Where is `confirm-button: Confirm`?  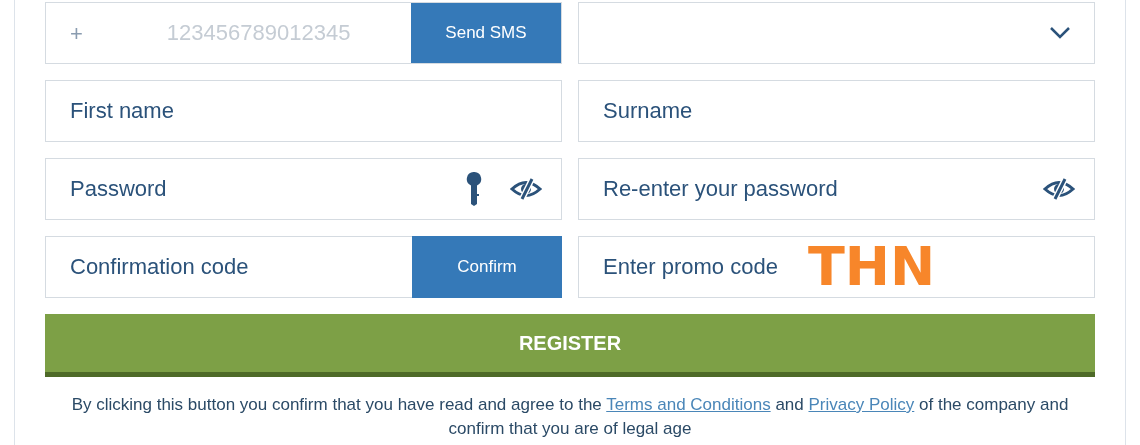 confirm-button: Confirm is located at coordinates (487, 267).